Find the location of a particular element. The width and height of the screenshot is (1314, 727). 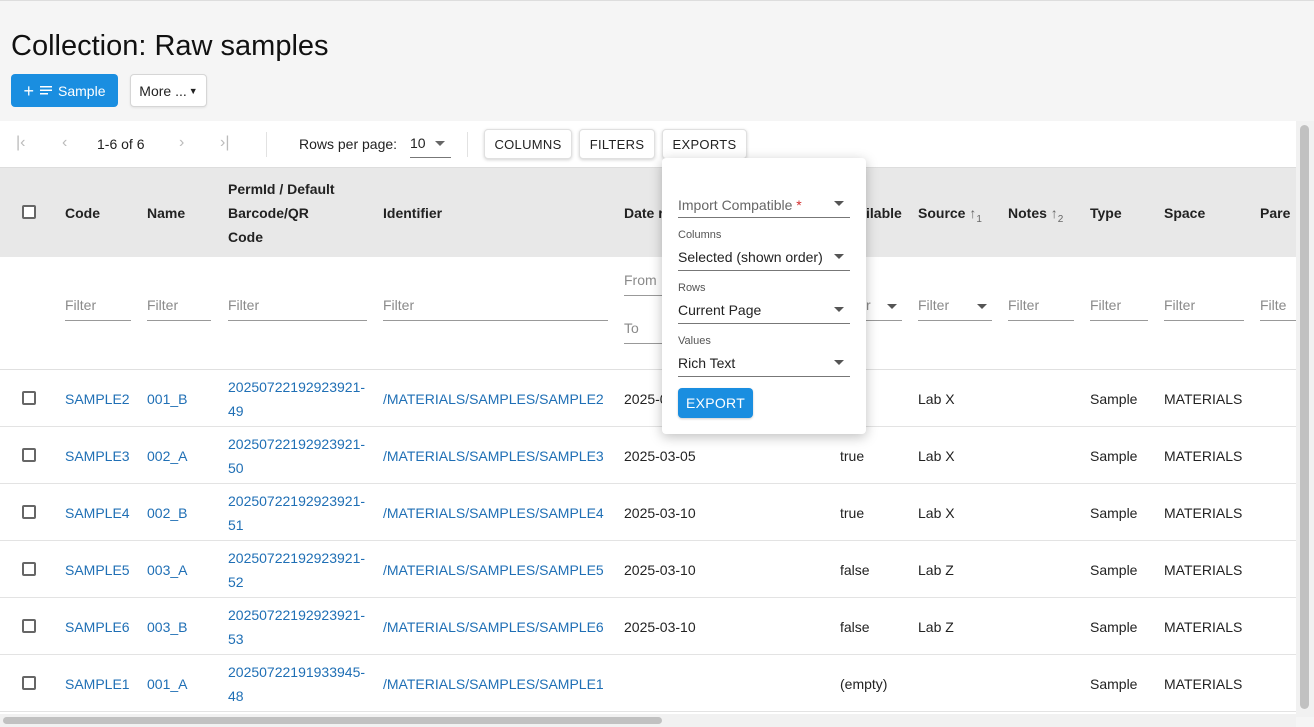

cell-name: 003_B is located at coordinates (167, 627).